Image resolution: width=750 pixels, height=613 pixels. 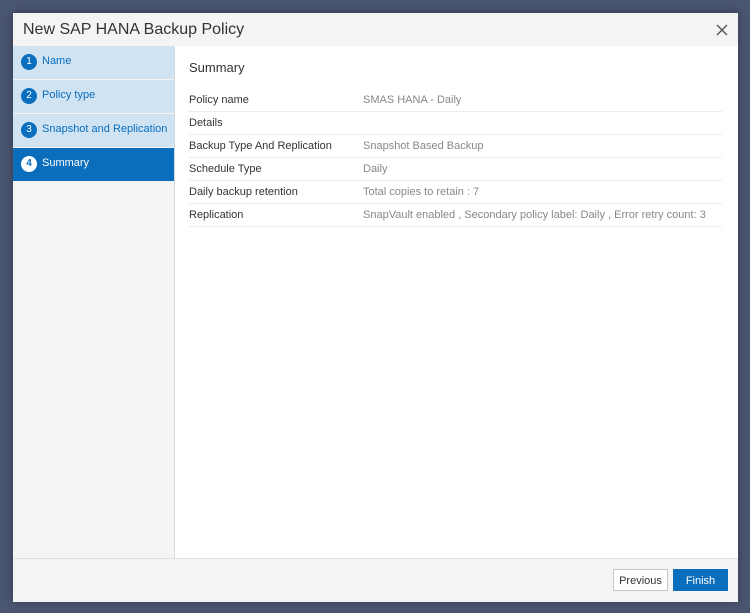 I want to click on step-policy-type: 2 Policy type, so click(x=93, y=96).